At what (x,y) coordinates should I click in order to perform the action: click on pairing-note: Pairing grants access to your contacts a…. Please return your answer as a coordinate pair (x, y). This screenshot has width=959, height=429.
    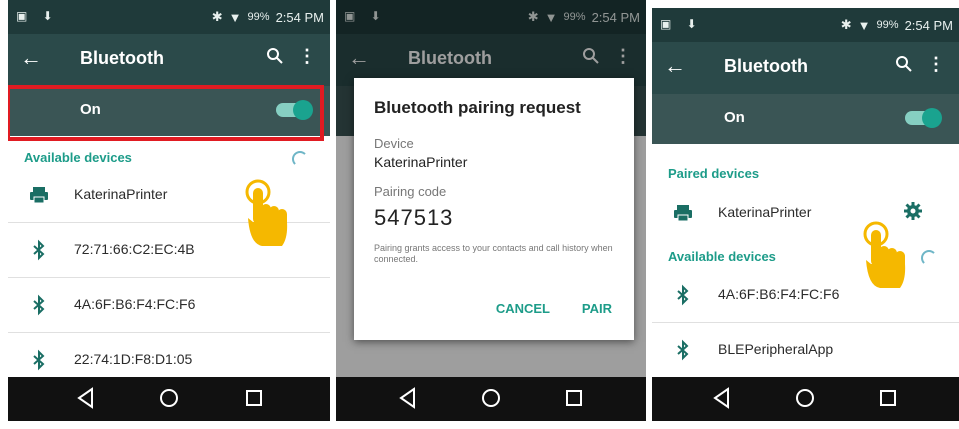
    Looking at the image, I should click on (493, 253).